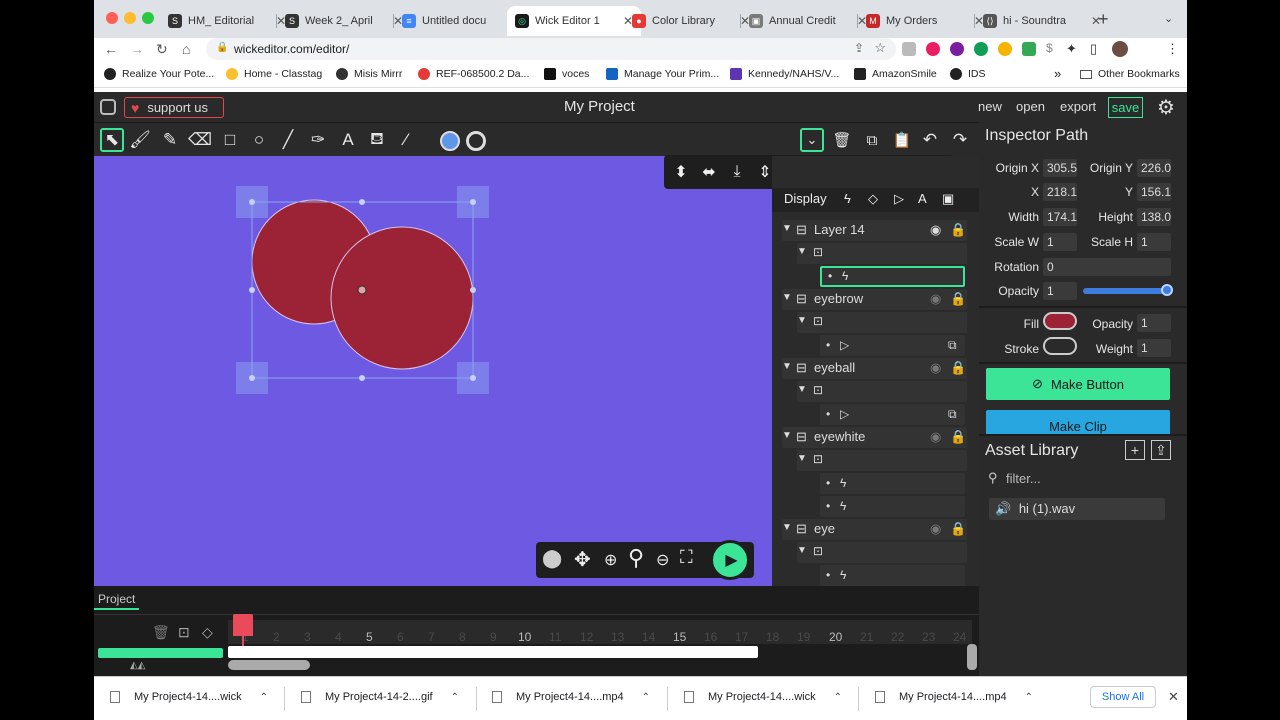  I want to click on align-middle-icon: ⬌, so click(709, 172).